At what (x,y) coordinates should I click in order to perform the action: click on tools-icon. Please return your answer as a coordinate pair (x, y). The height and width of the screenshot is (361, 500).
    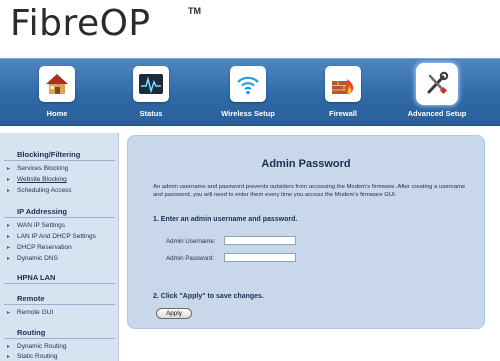
    Looking at the image, I should click on (437, 84).